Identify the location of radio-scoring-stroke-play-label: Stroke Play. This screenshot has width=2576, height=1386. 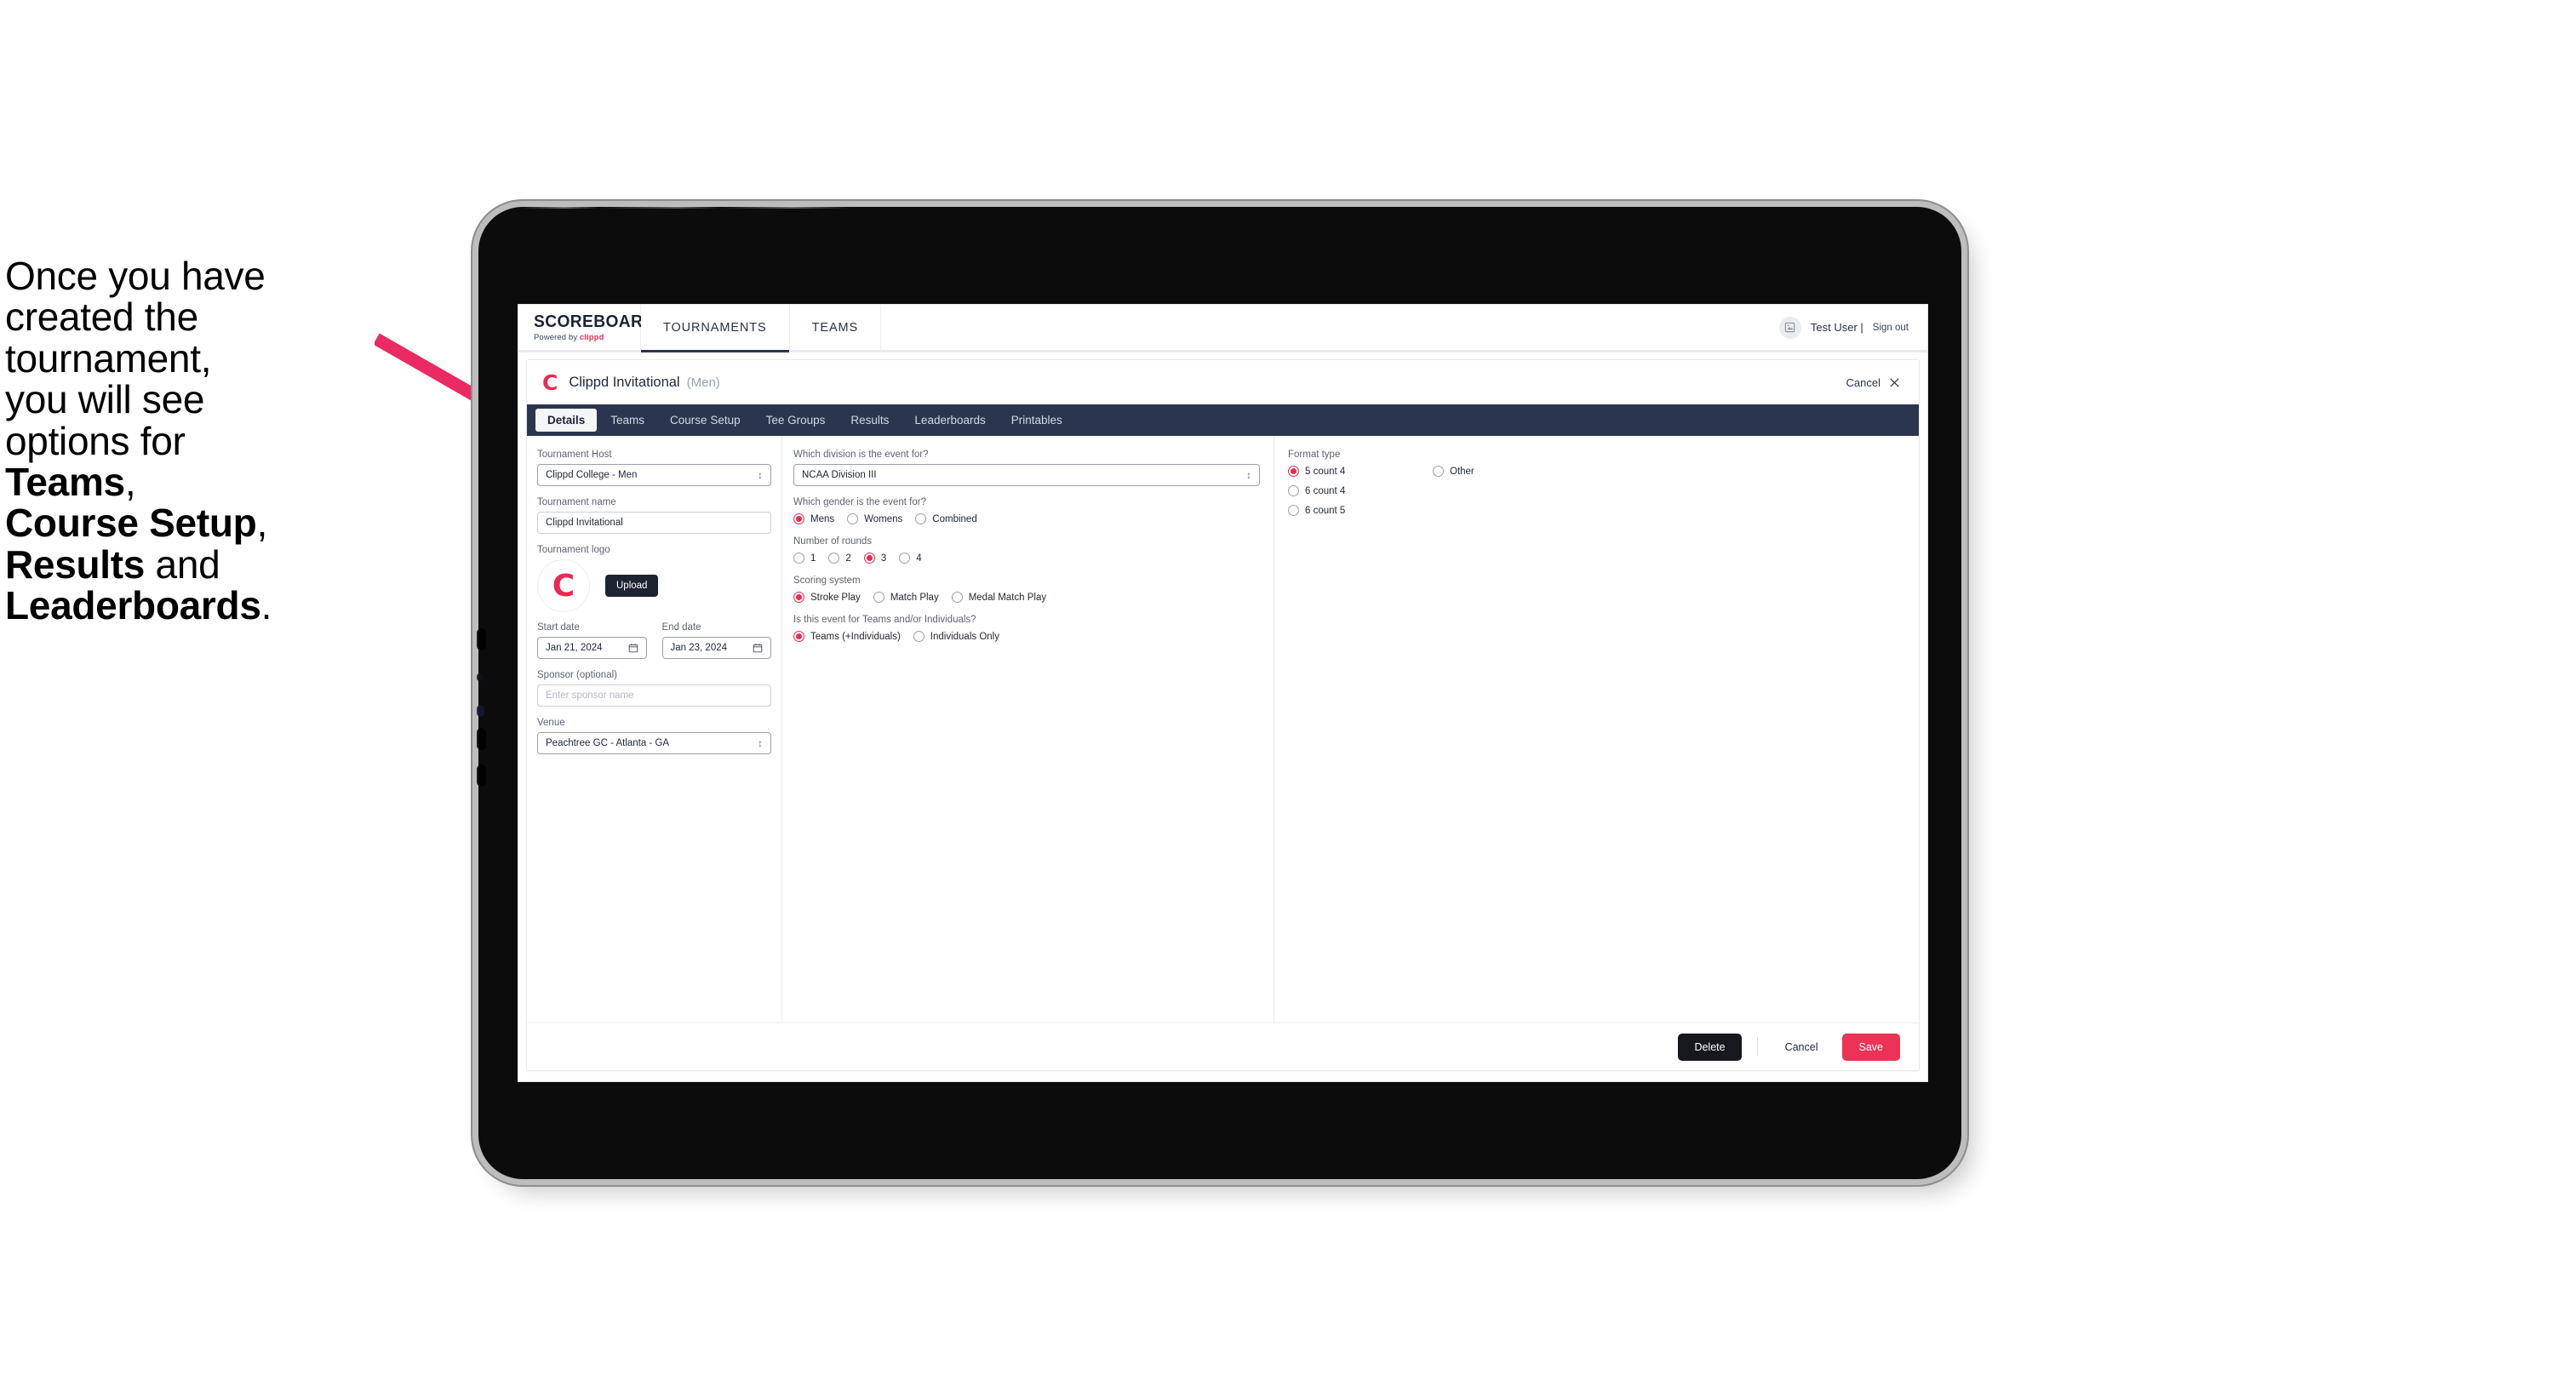
(836, 597).